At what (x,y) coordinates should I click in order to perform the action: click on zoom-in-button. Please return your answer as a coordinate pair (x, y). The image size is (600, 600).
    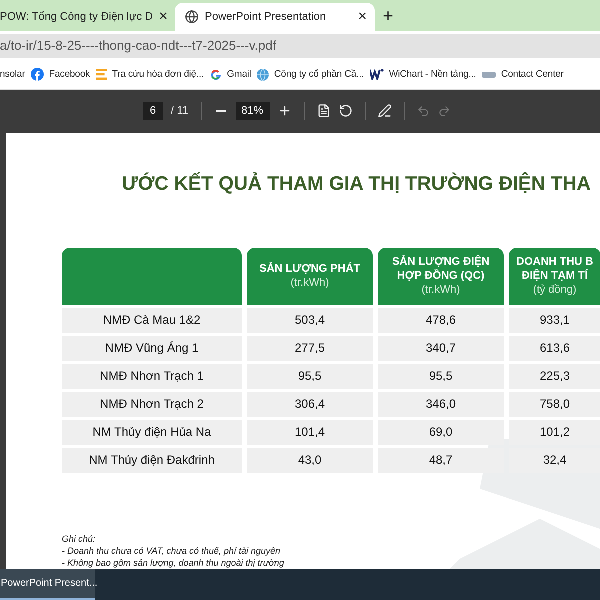
    Looking at the image, I should click on (285, 111).